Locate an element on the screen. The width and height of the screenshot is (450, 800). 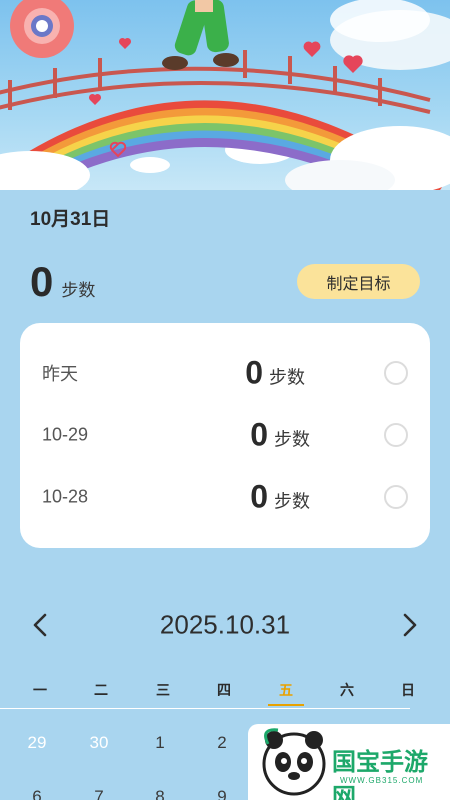
weekday-label: 六 is located at coordinates (347, 690).